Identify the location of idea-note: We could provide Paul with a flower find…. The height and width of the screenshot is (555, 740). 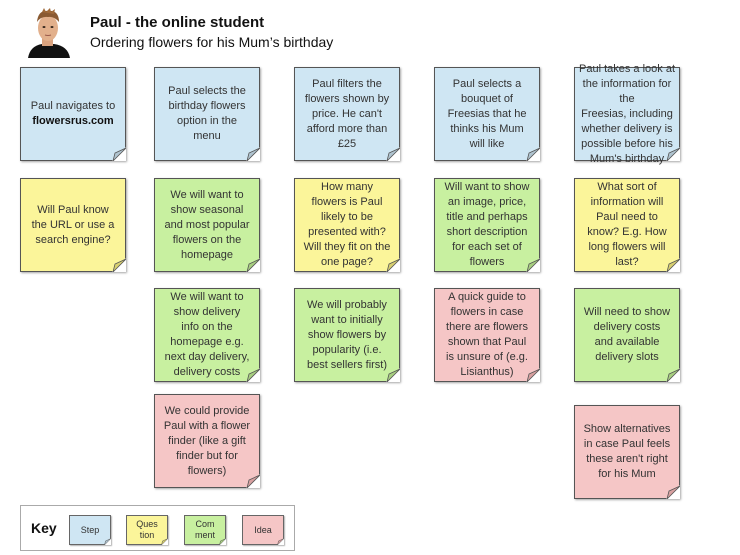
(207, 441).